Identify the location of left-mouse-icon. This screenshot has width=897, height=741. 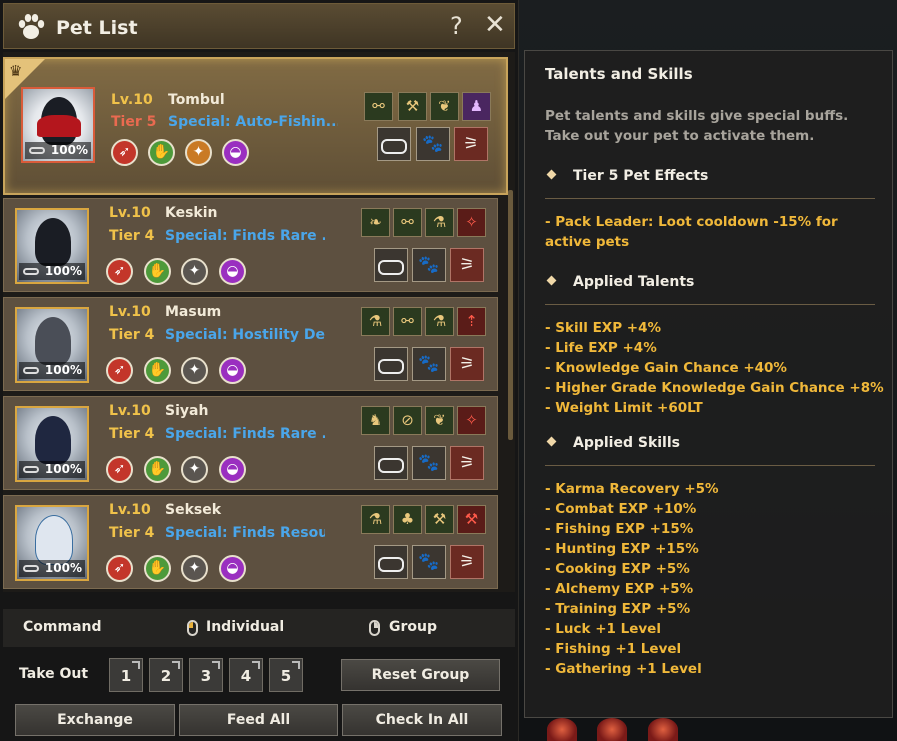
(192, 628).